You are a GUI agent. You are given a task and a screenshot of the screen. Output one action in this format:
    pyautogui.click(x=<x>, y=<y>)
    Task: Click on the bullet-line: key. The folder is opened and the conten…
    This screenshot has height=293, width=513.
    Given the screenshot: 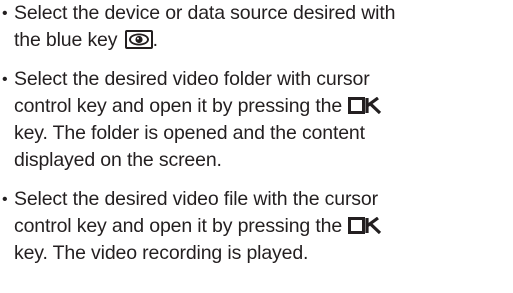 What is the action you would take?
    pyautogui.click(x=189, y=133)
    